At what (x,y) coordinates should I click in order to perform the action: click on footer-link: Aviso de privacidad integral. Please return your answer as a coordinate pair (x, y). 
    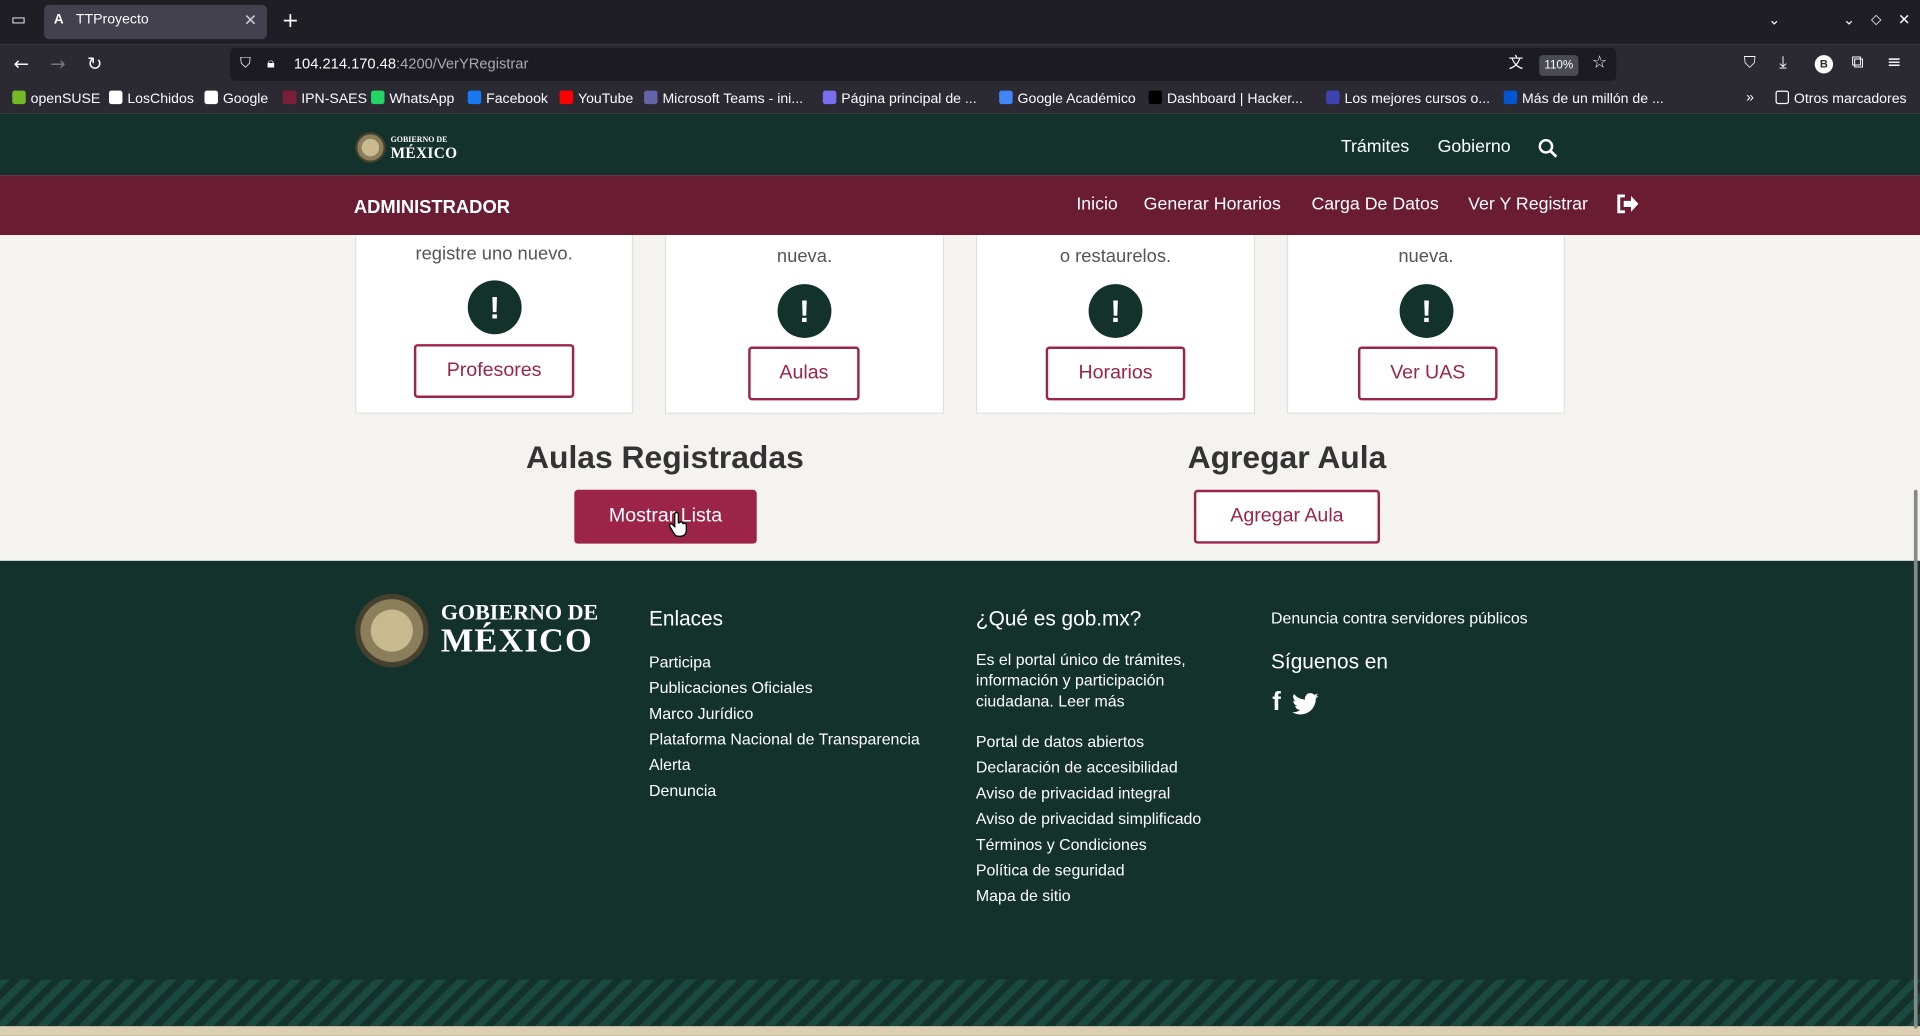
    Looking at the image, I should click on (1088, 793).